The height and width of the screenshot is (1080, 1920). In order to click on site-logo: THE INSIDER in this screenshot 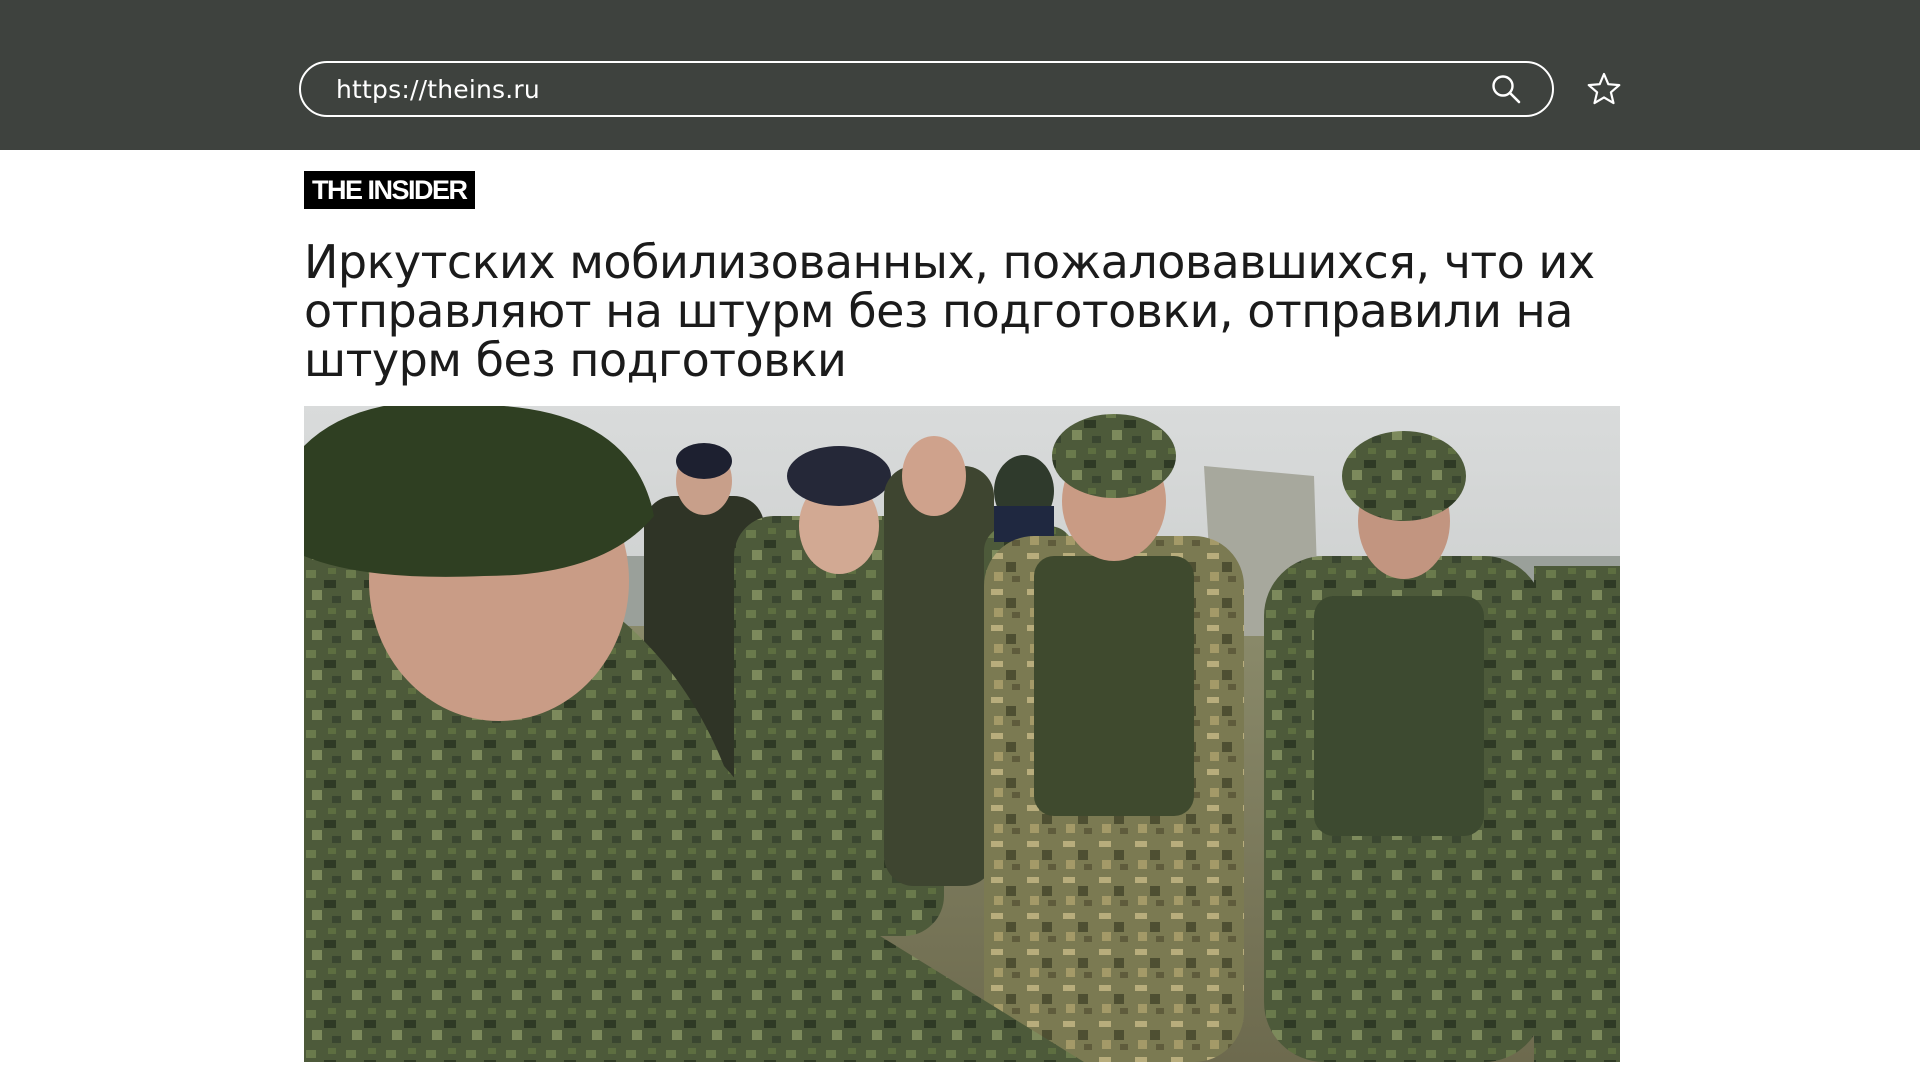, I will do `click(389, 190)`.